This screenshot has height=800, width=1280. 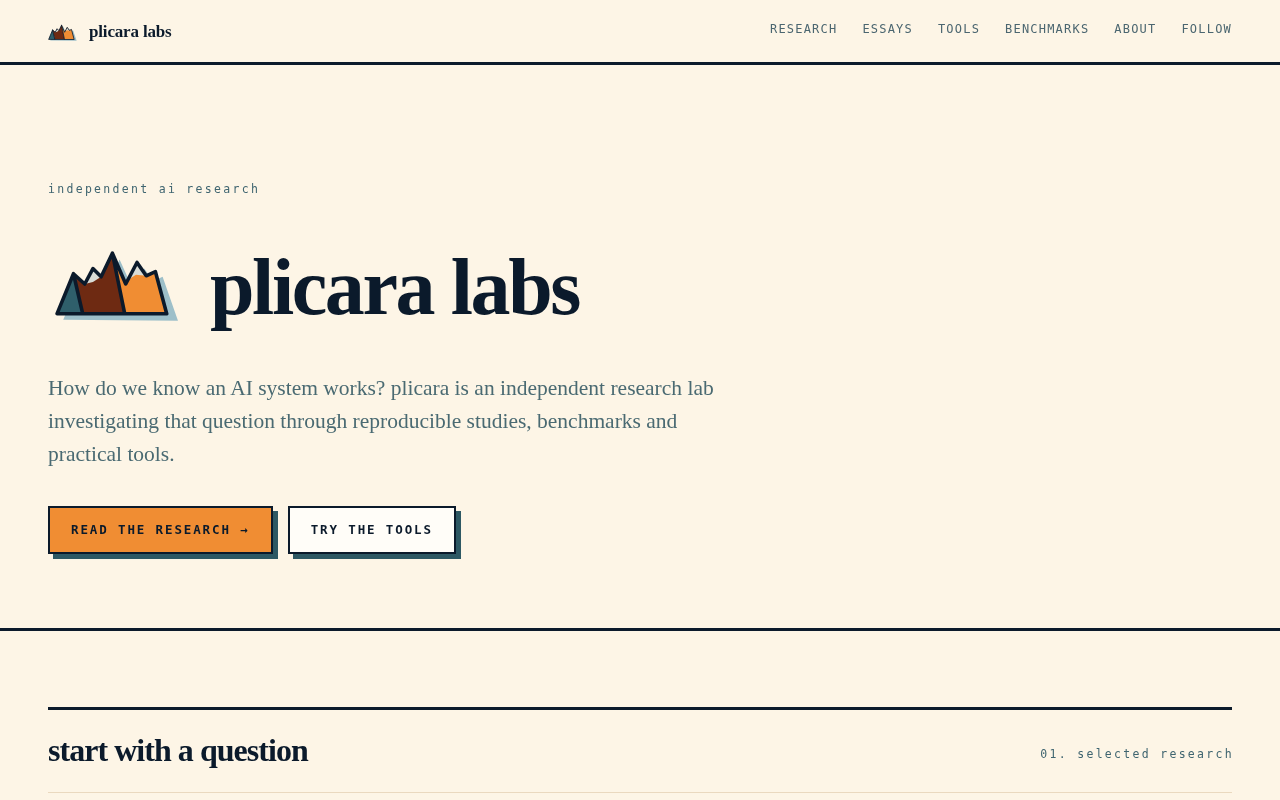 I want to click on eyebrow-text: independent ai research, so click(x=154, y=189).